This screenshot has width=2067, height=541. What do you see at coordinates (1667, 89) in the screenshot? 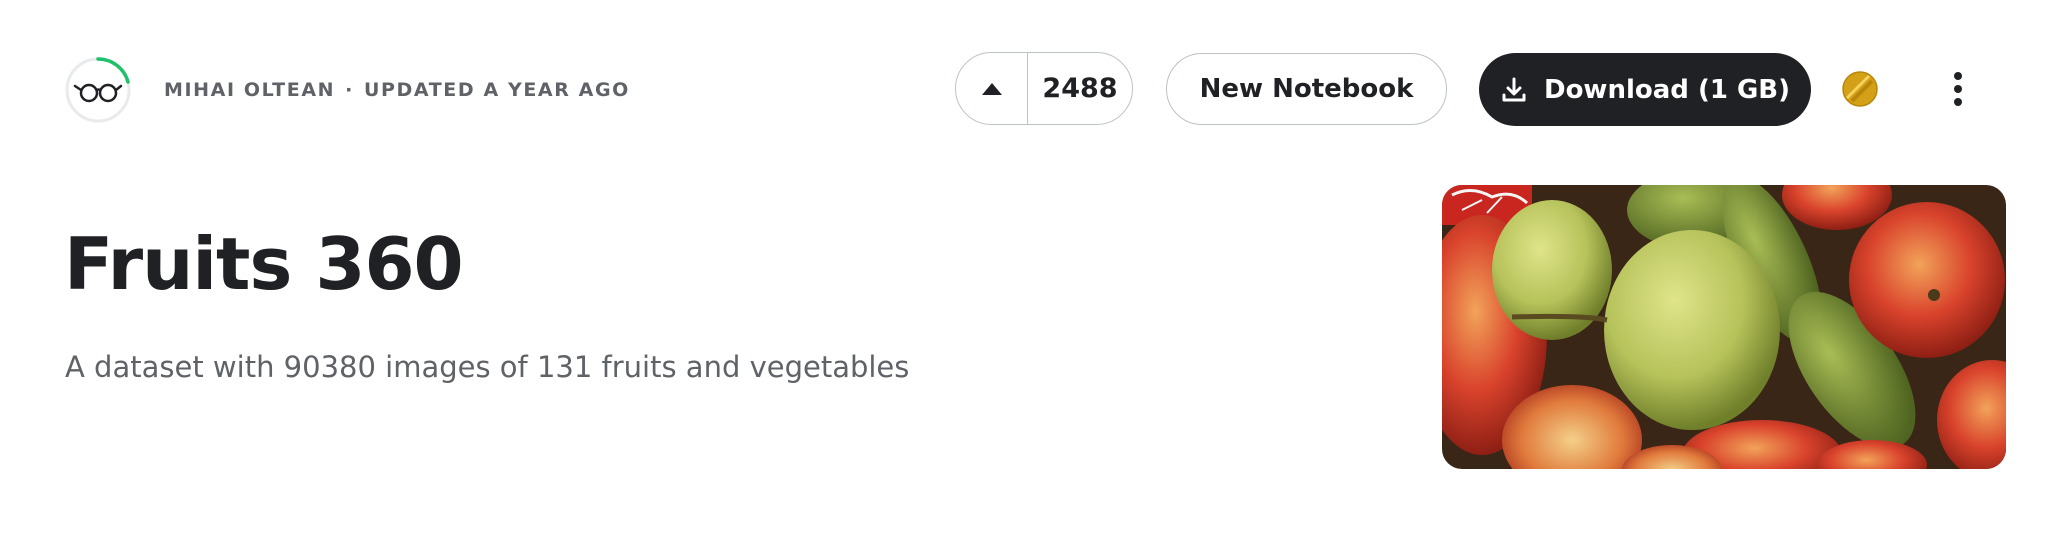
I see `download-label: Download (1 GB)` at bounding box center [1667, 89].